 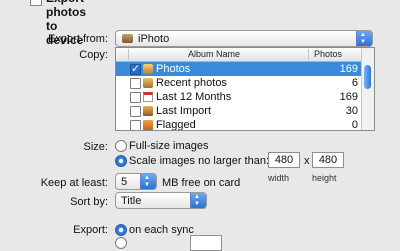 What do you see at coordinates (161, 230) in the screenshot?
I see `export-each-sync-label: on each sync` at bounding box center [161, 230].